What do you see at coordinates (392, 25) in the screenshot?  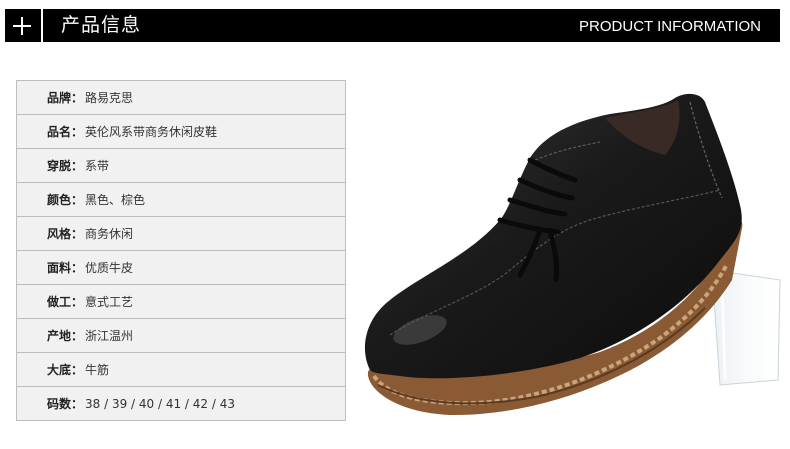 I see `section-header: 产品信息 PRODUCT INFORMATION` at bounding box center [392, 25].